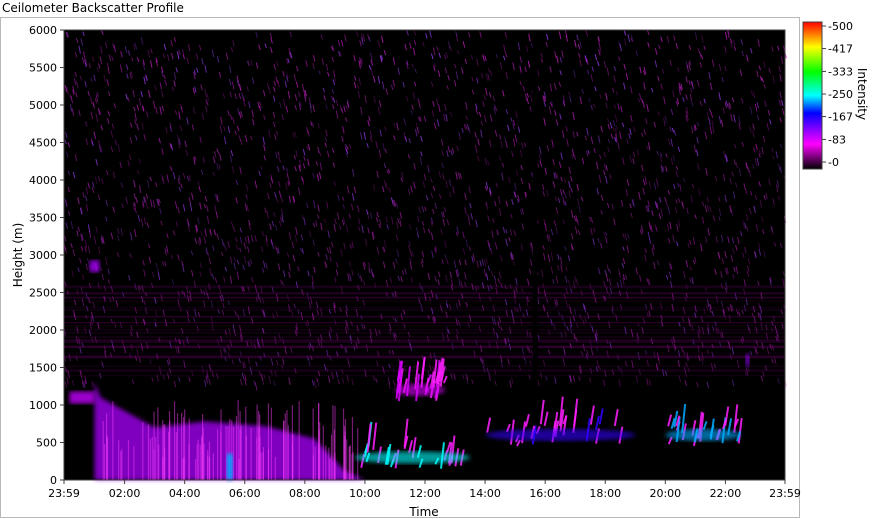  Describe the element at coordinates (18, 255) in the screenshot. I see `y-axis-label: Height (m)` at that location.